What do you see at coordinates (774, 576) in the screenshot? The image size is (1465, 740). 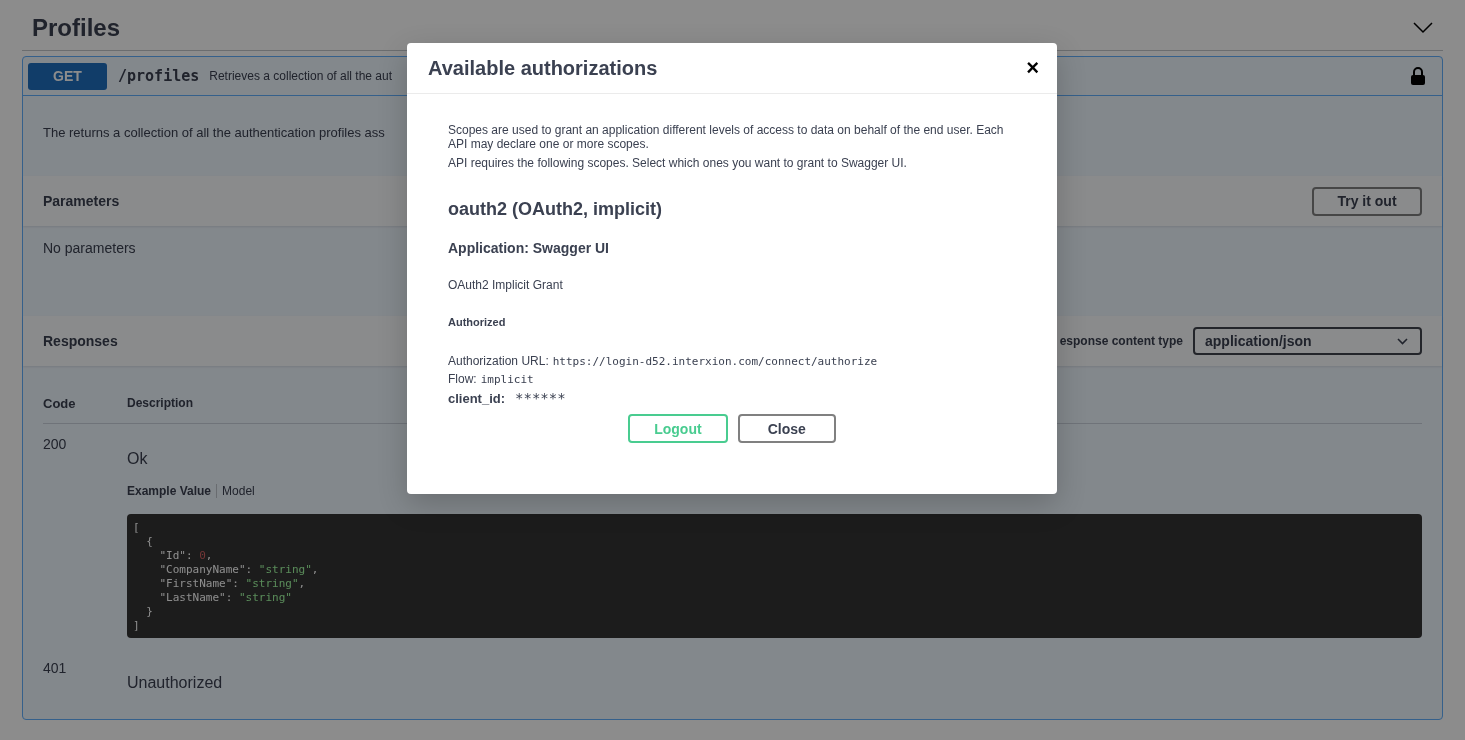 I see `code-block: [ { "Id": 0, "CompanyName": "string", "FirstName": "string", "LastName": "string" } ]` at bounding box center [774, 576].